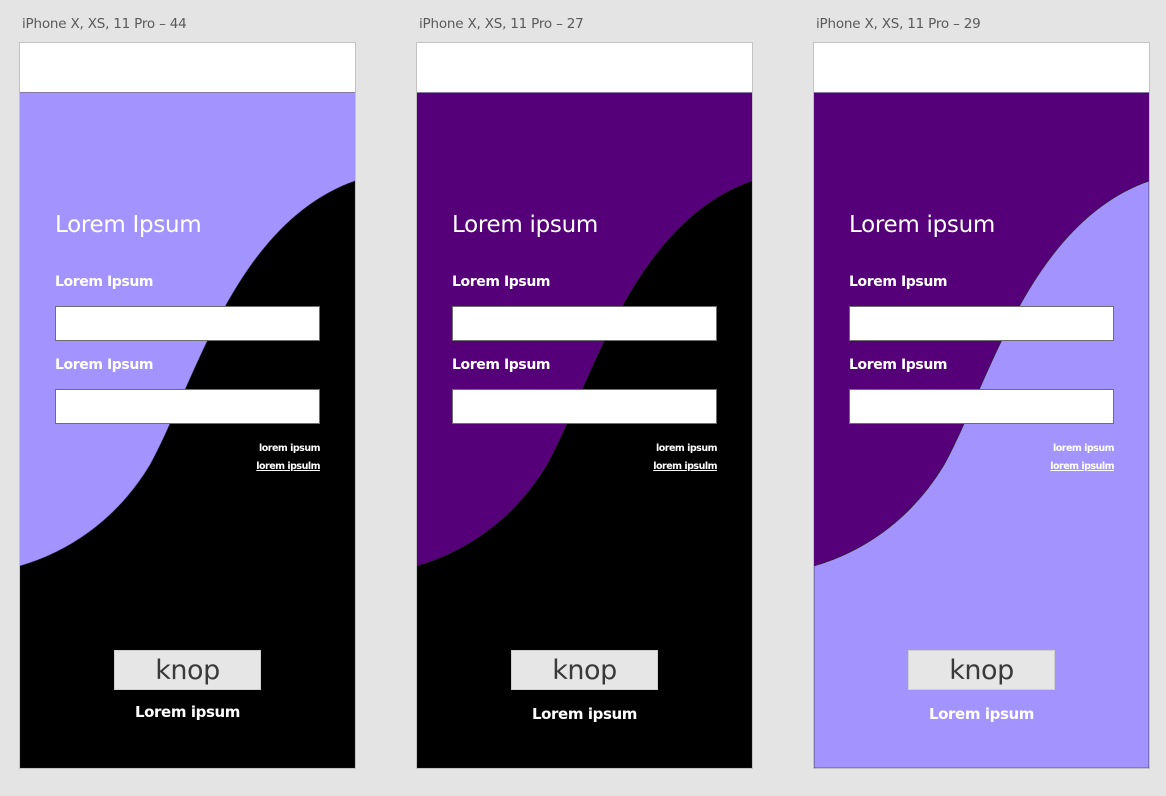 The width and height of the screenshot is (1166, 796). Describe the element at coordinates (104, 24) in the screenshot. I see `artboard-label: iPhone X, XS, 11 Pro – 44` at that location.